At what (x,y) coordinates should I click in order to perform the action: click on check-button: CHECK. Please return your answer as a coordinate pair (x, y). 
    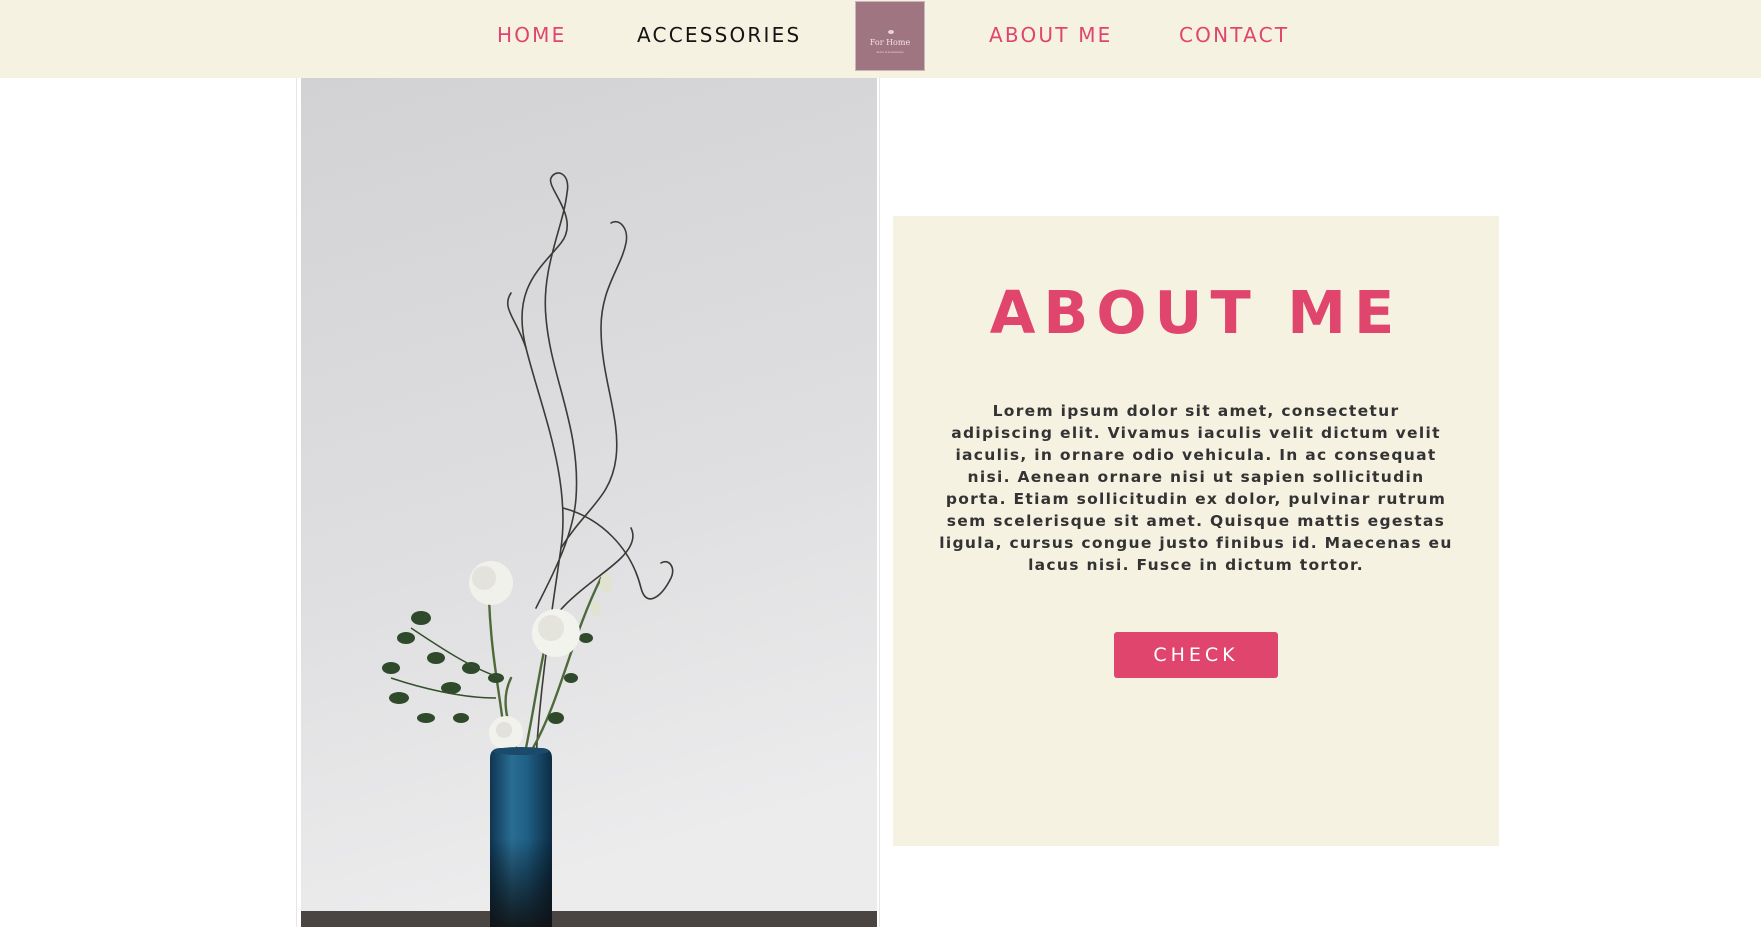
    Looking at the image, I should click on (1196, 655).